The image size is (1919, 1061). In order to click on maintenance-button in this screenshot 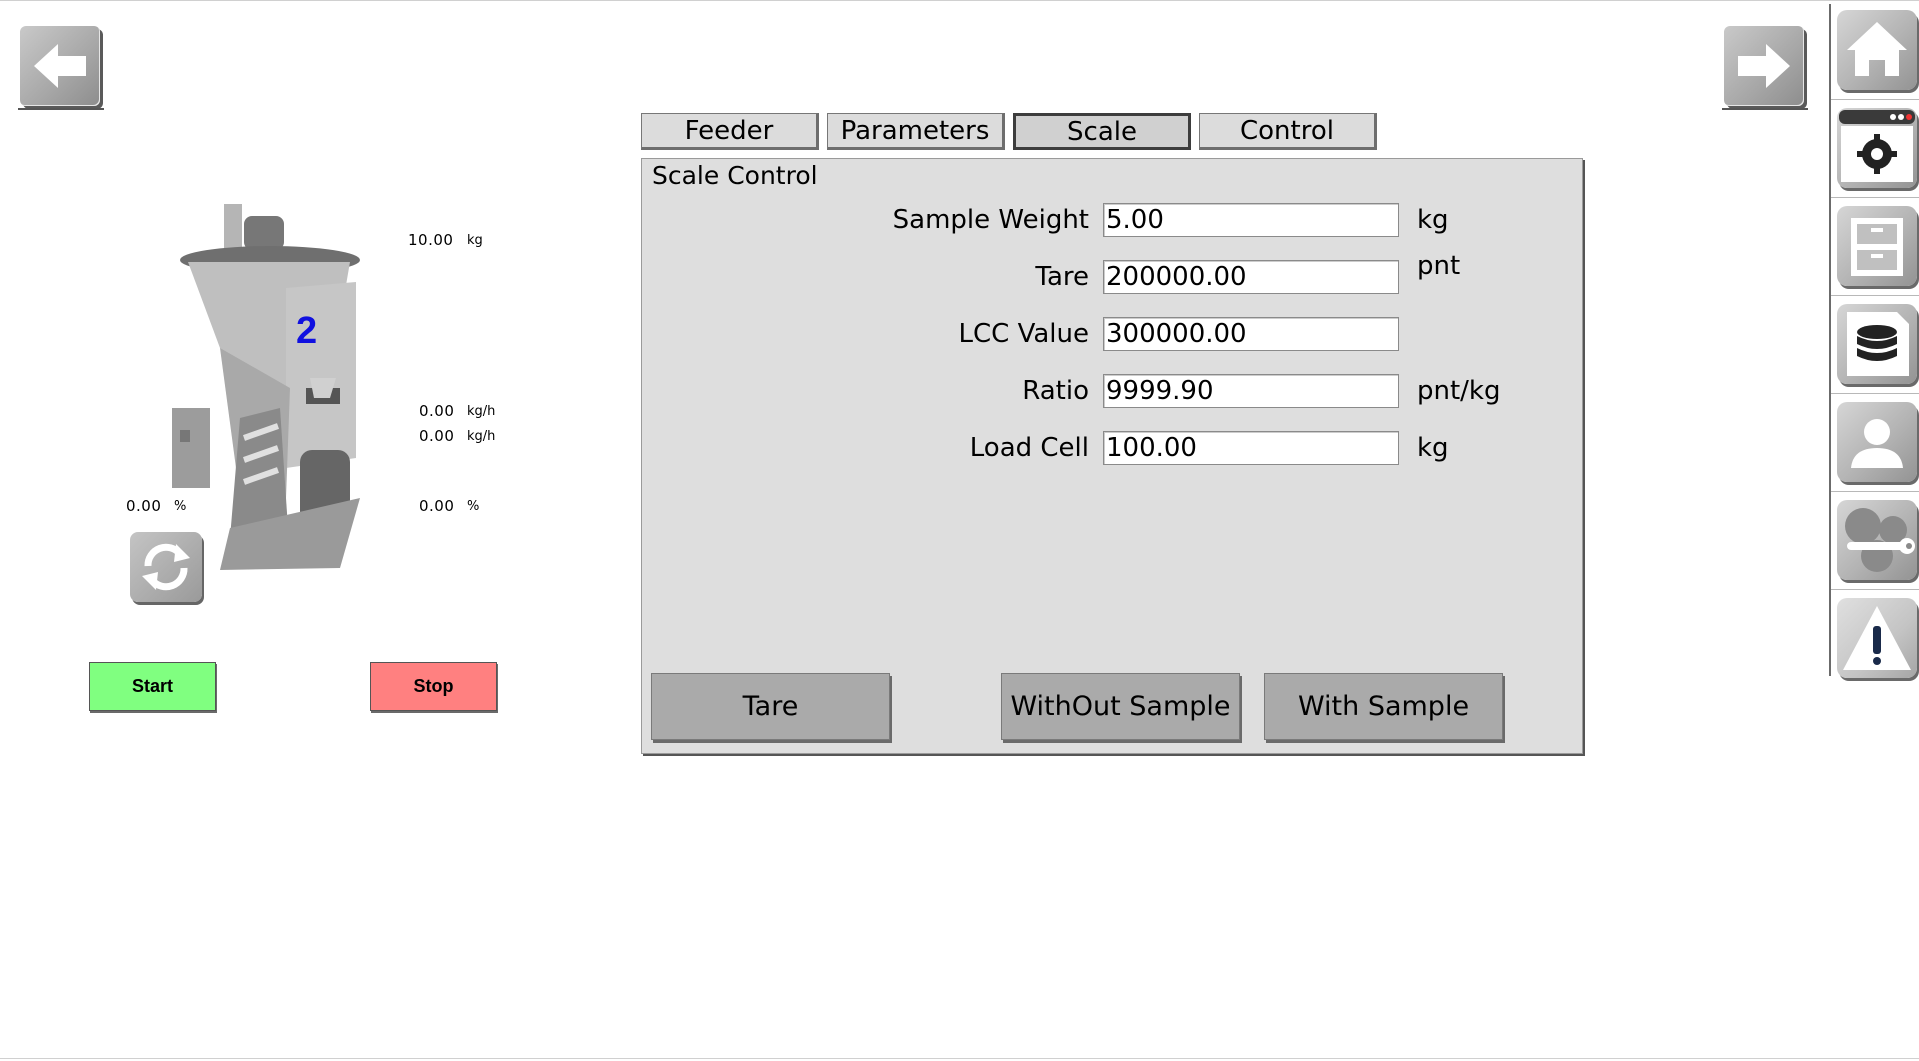, I will do `click(1877, 540)`.